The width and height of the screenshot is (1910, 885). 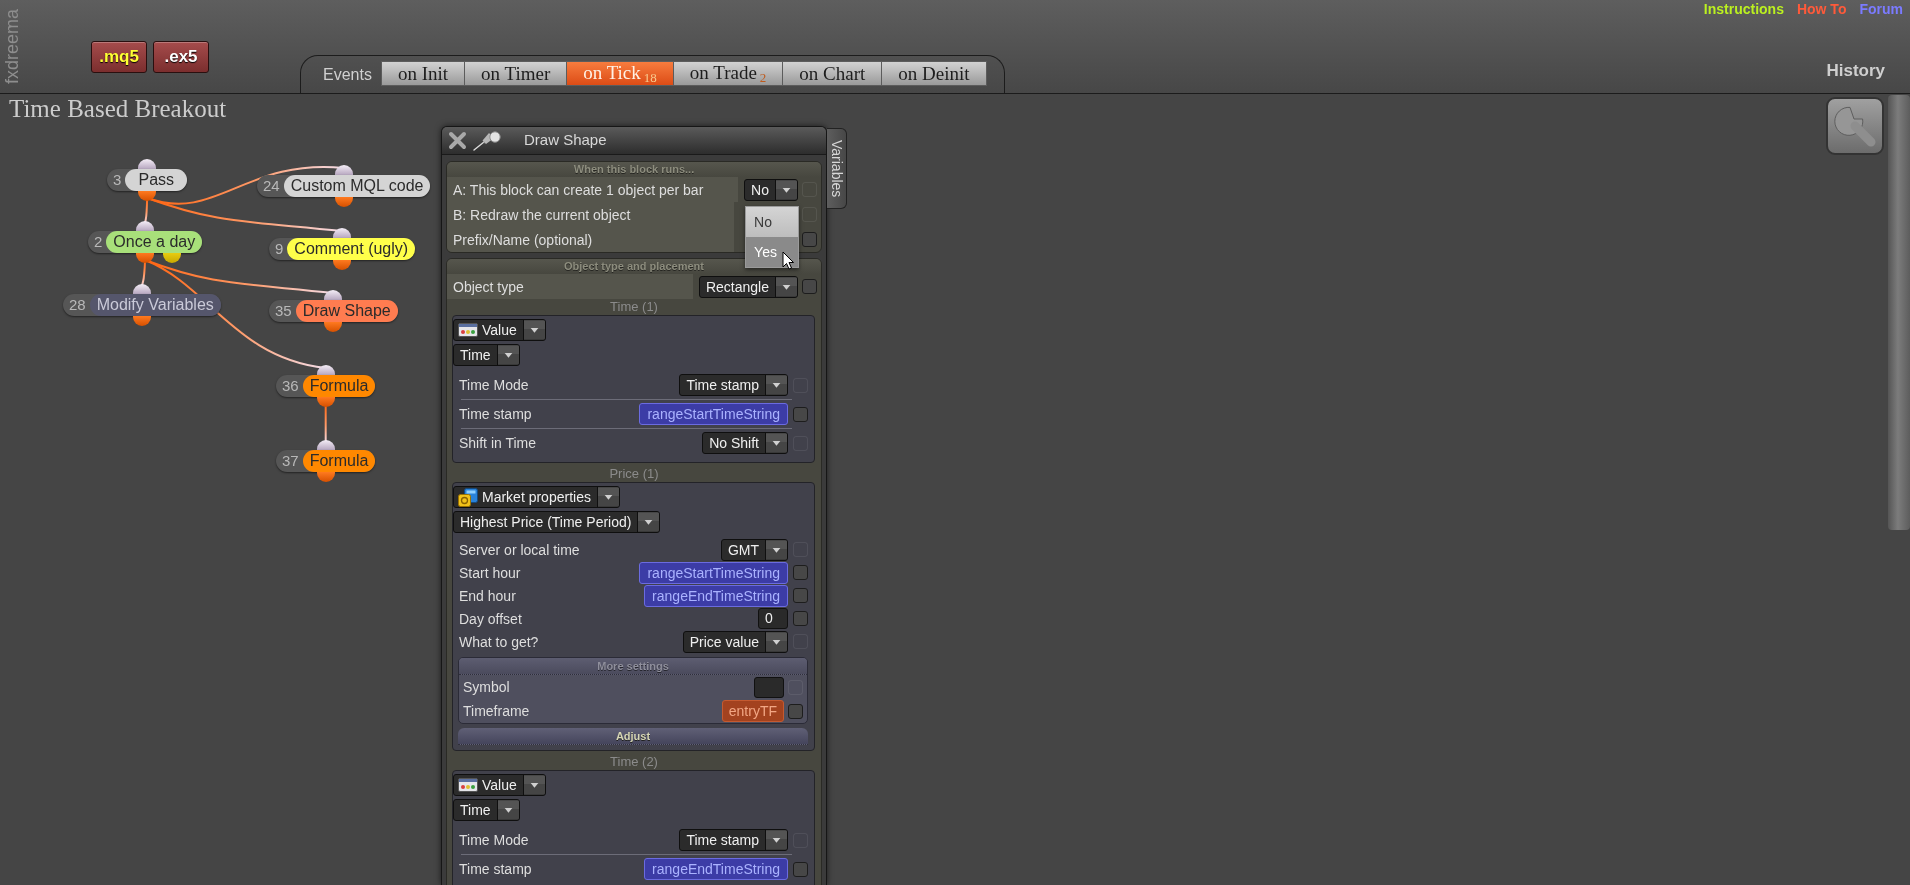 I want to click on event-tab: on Chart, so click(x=832, y=73).